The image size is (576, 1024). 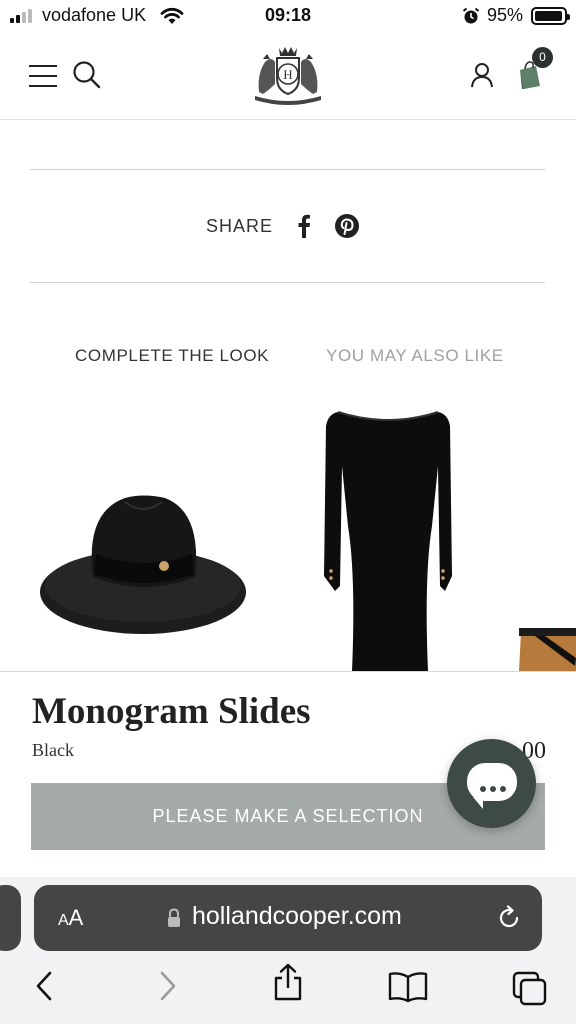 I want to click on slide-image-partial, so click(x=545, y=649).